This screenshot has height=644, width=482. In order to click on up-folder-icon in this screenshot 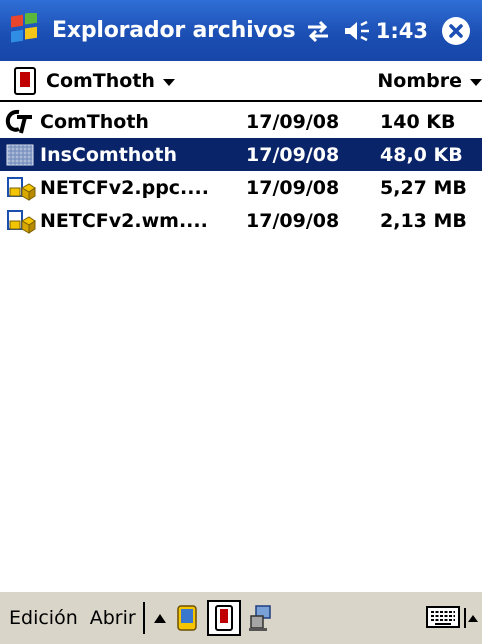, I will do `click(160, 618)`.